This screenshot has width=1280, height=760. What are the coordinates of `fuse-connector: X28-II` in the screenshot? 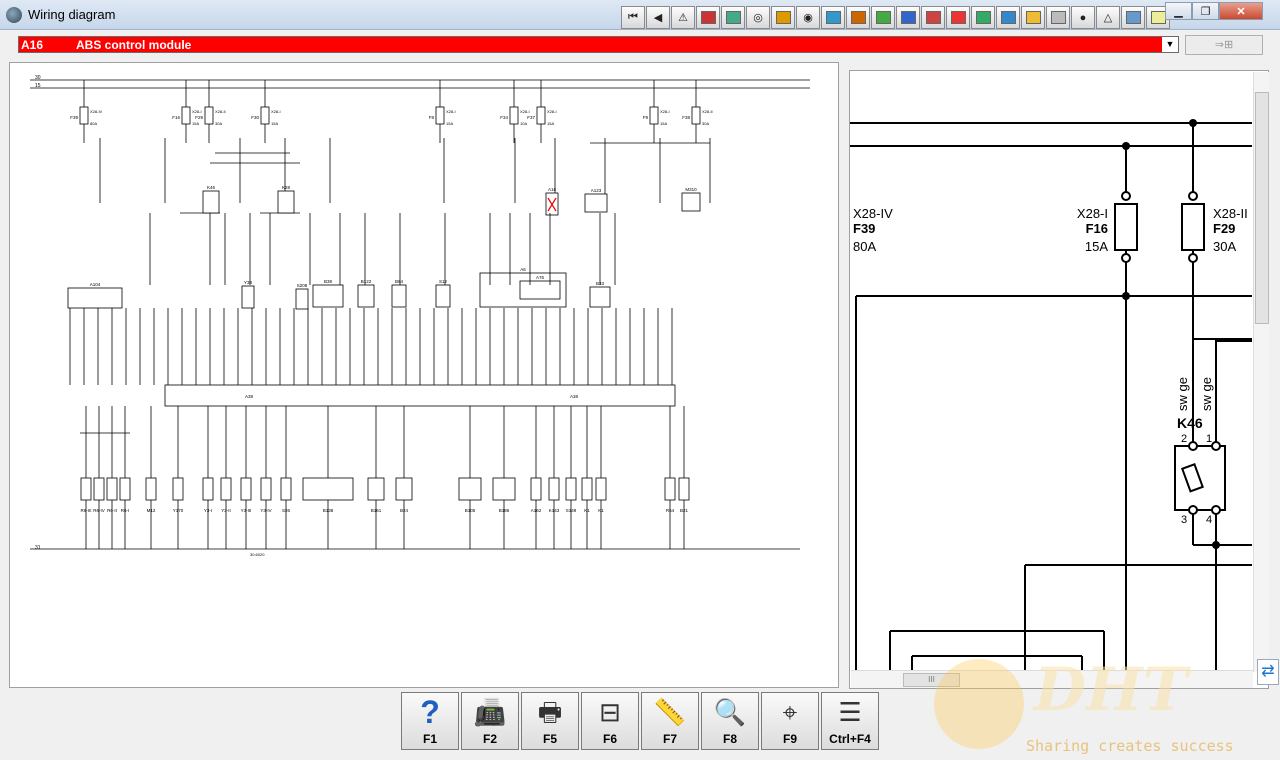 It's located at (707, 111).